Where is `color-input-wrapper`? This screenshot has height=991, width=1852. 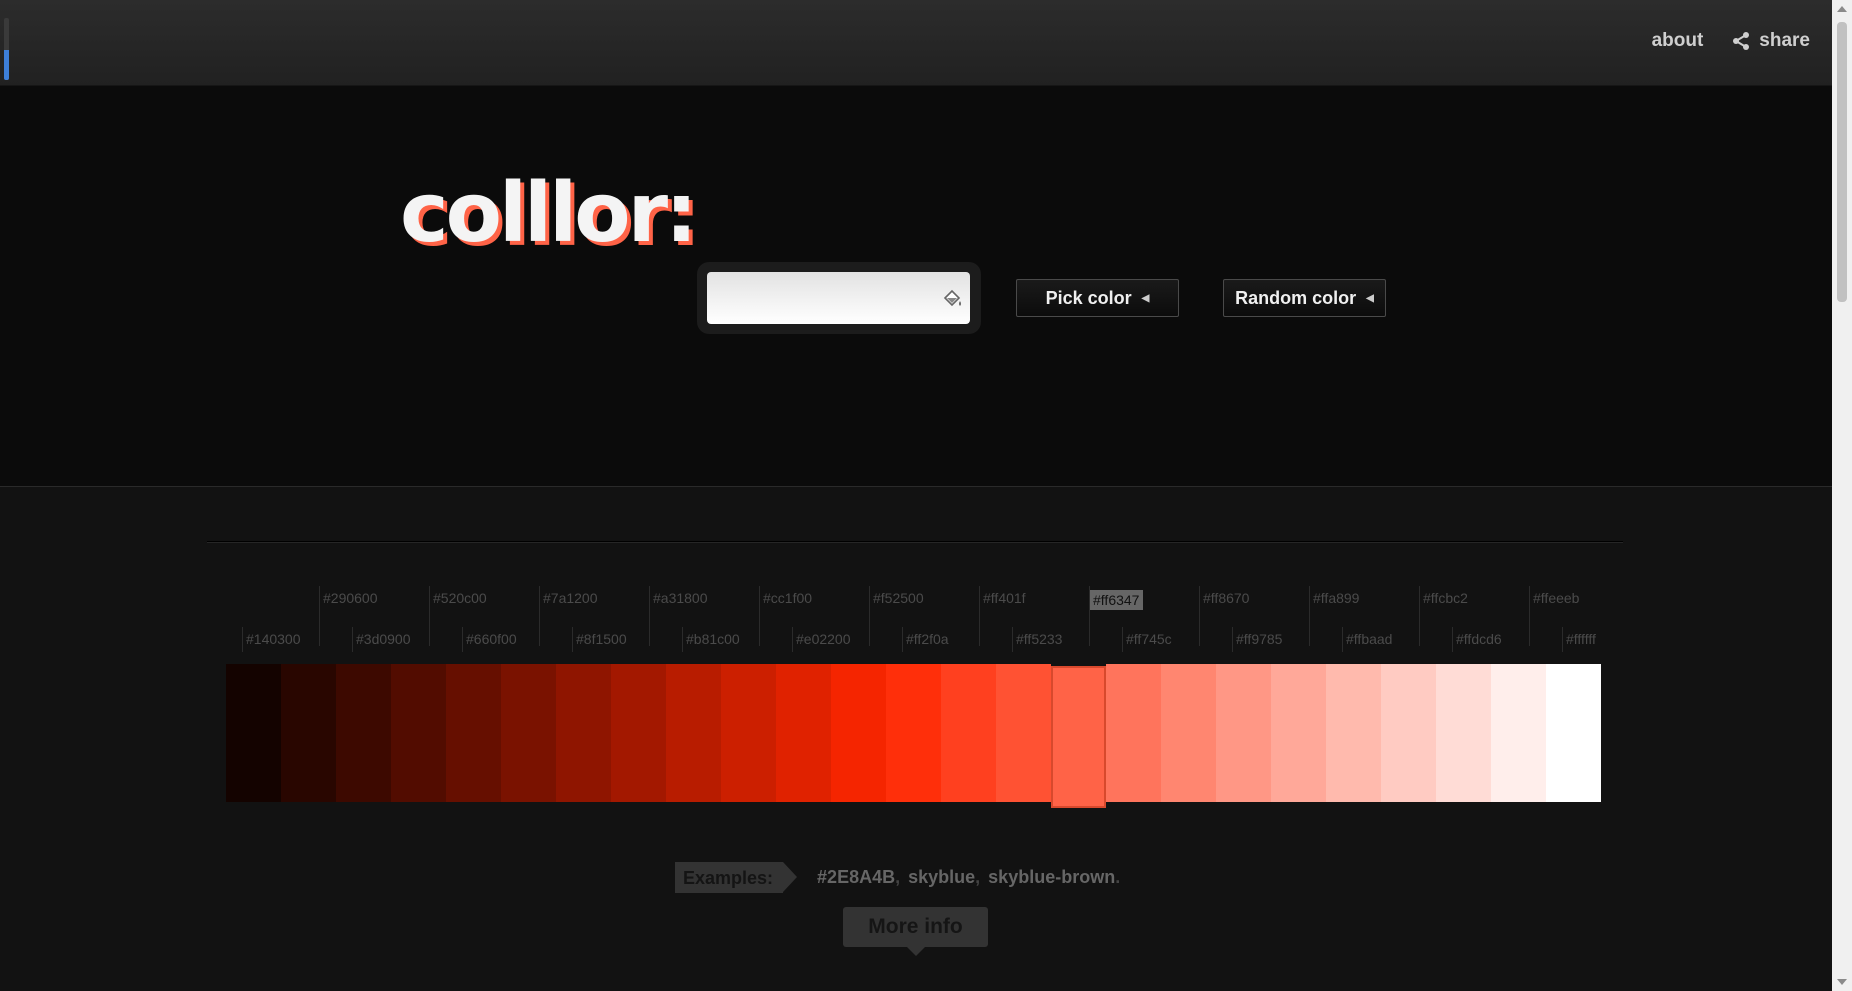
color-input-wrapper is located at coordinates (839, 298).